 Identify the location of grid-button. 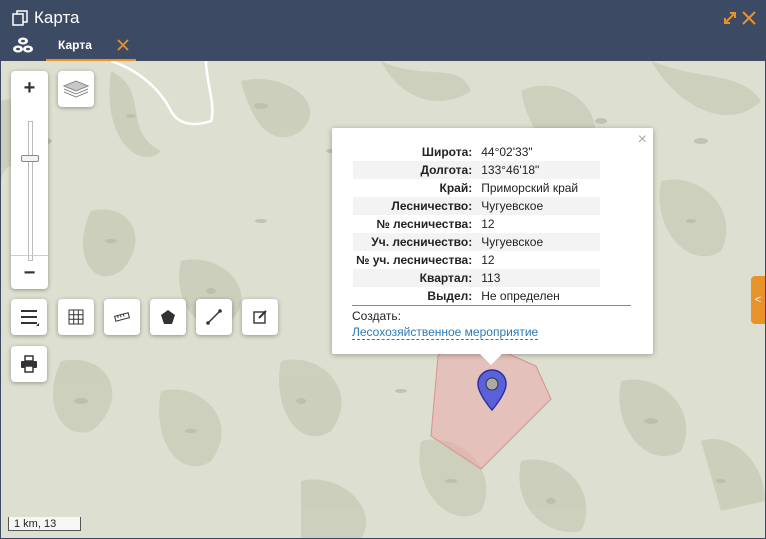
(76, 317).